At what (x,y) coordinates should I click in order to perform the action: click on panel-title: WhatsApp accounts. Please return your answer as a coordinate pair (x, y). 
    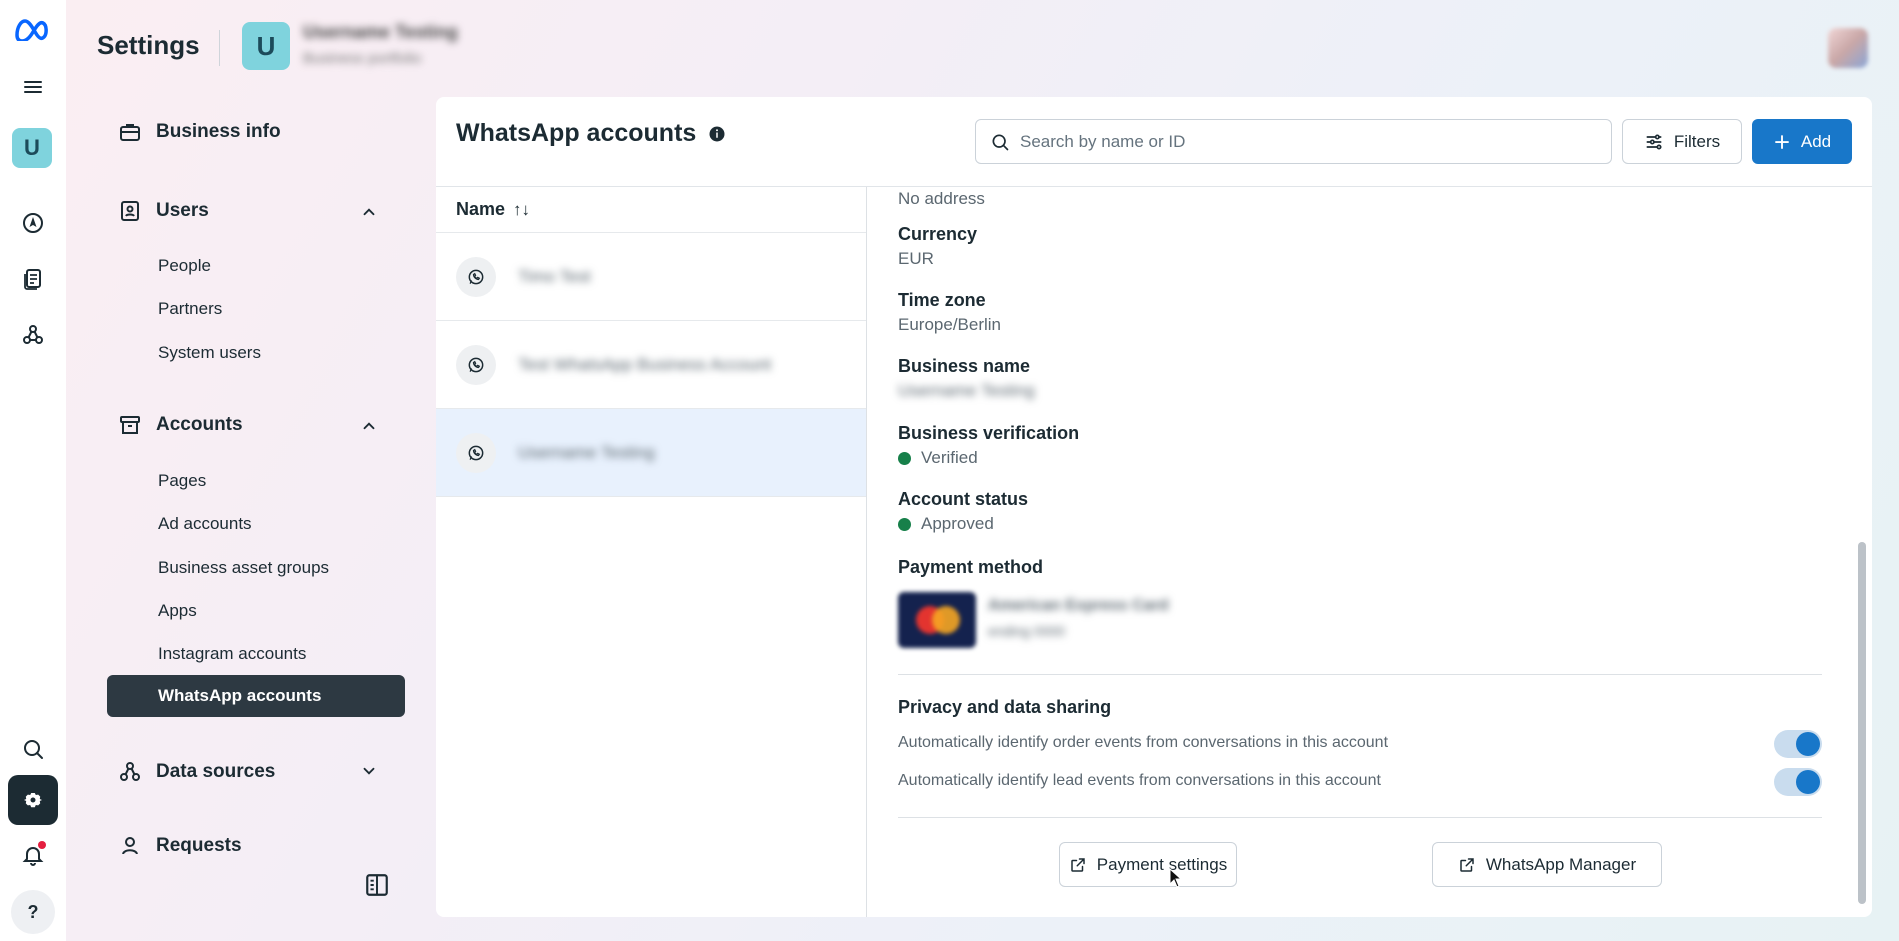
    Looking at the image, I should click on (591, 133).